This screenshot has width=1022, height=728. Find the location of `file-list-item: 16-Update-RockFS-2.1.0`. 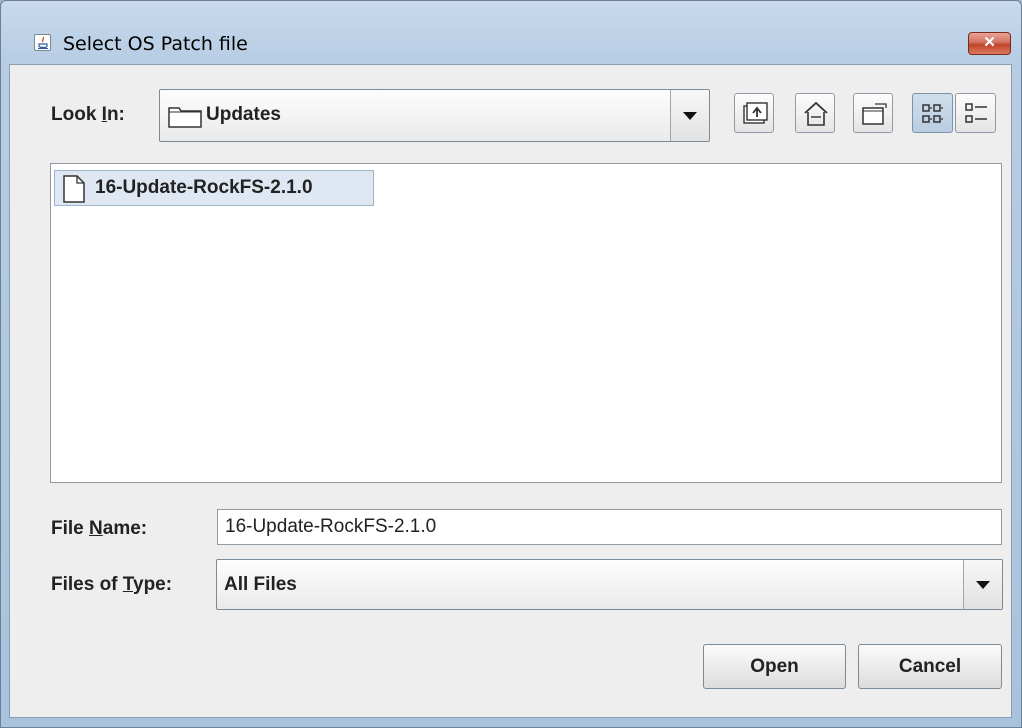

file-list-item: 16-Update-RockFS-2.1.0 is located at coordinates (214, 188).